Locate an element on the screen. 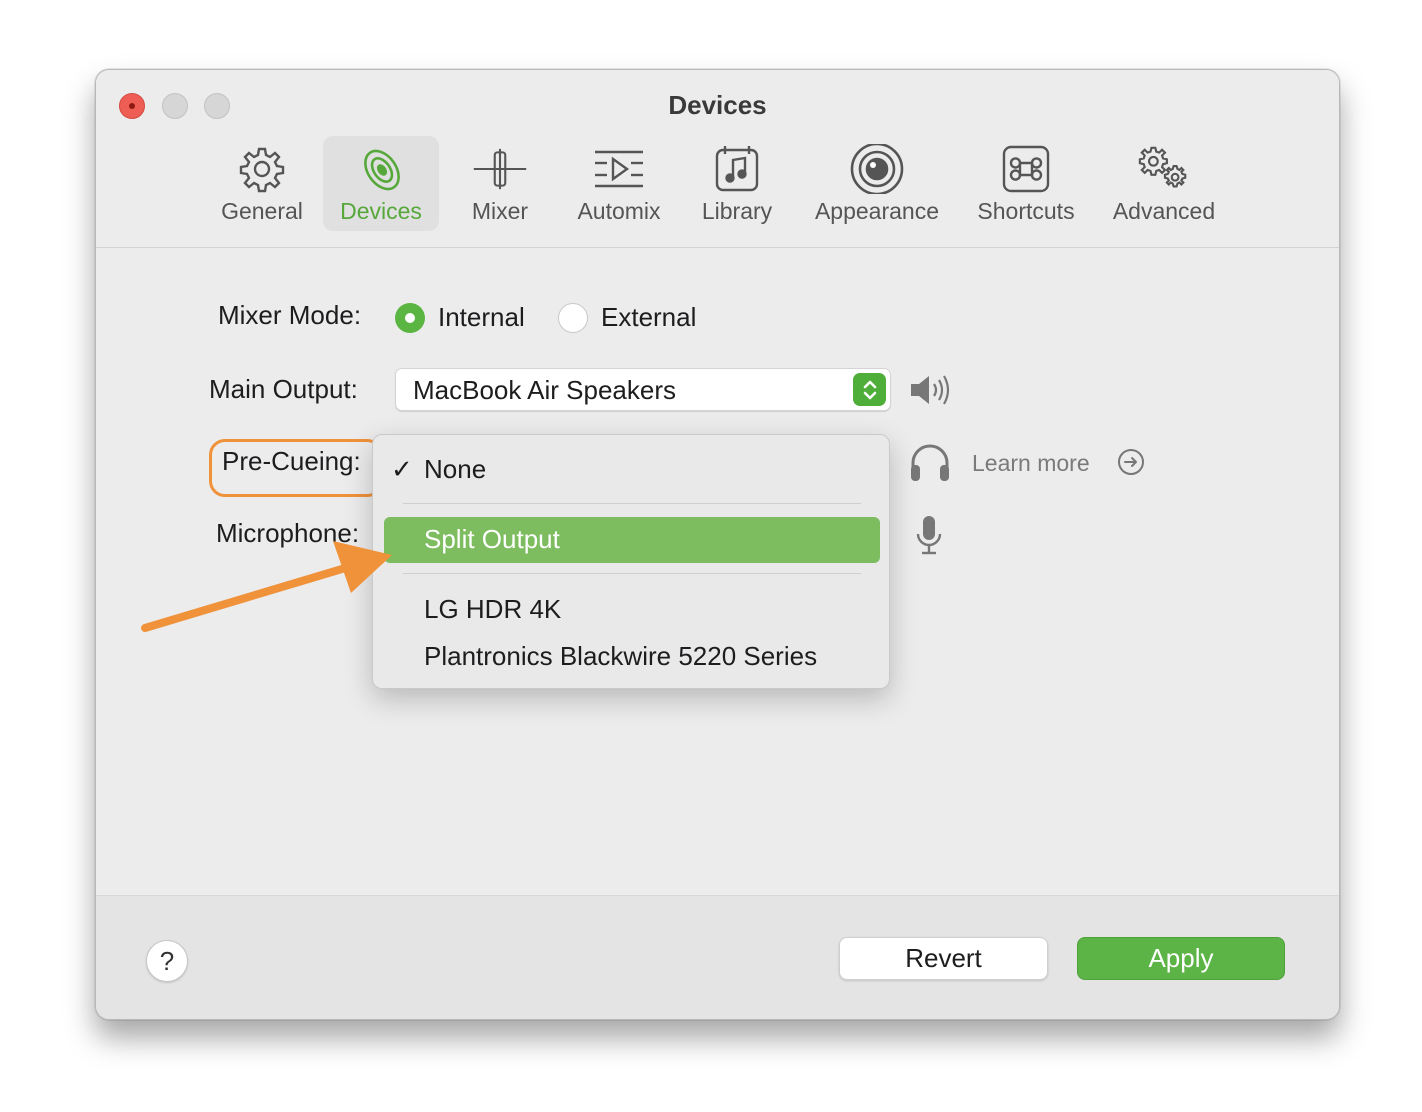 This screenshot has width=1422, height=1112. automix-icon is located at coordinates (619, 169).